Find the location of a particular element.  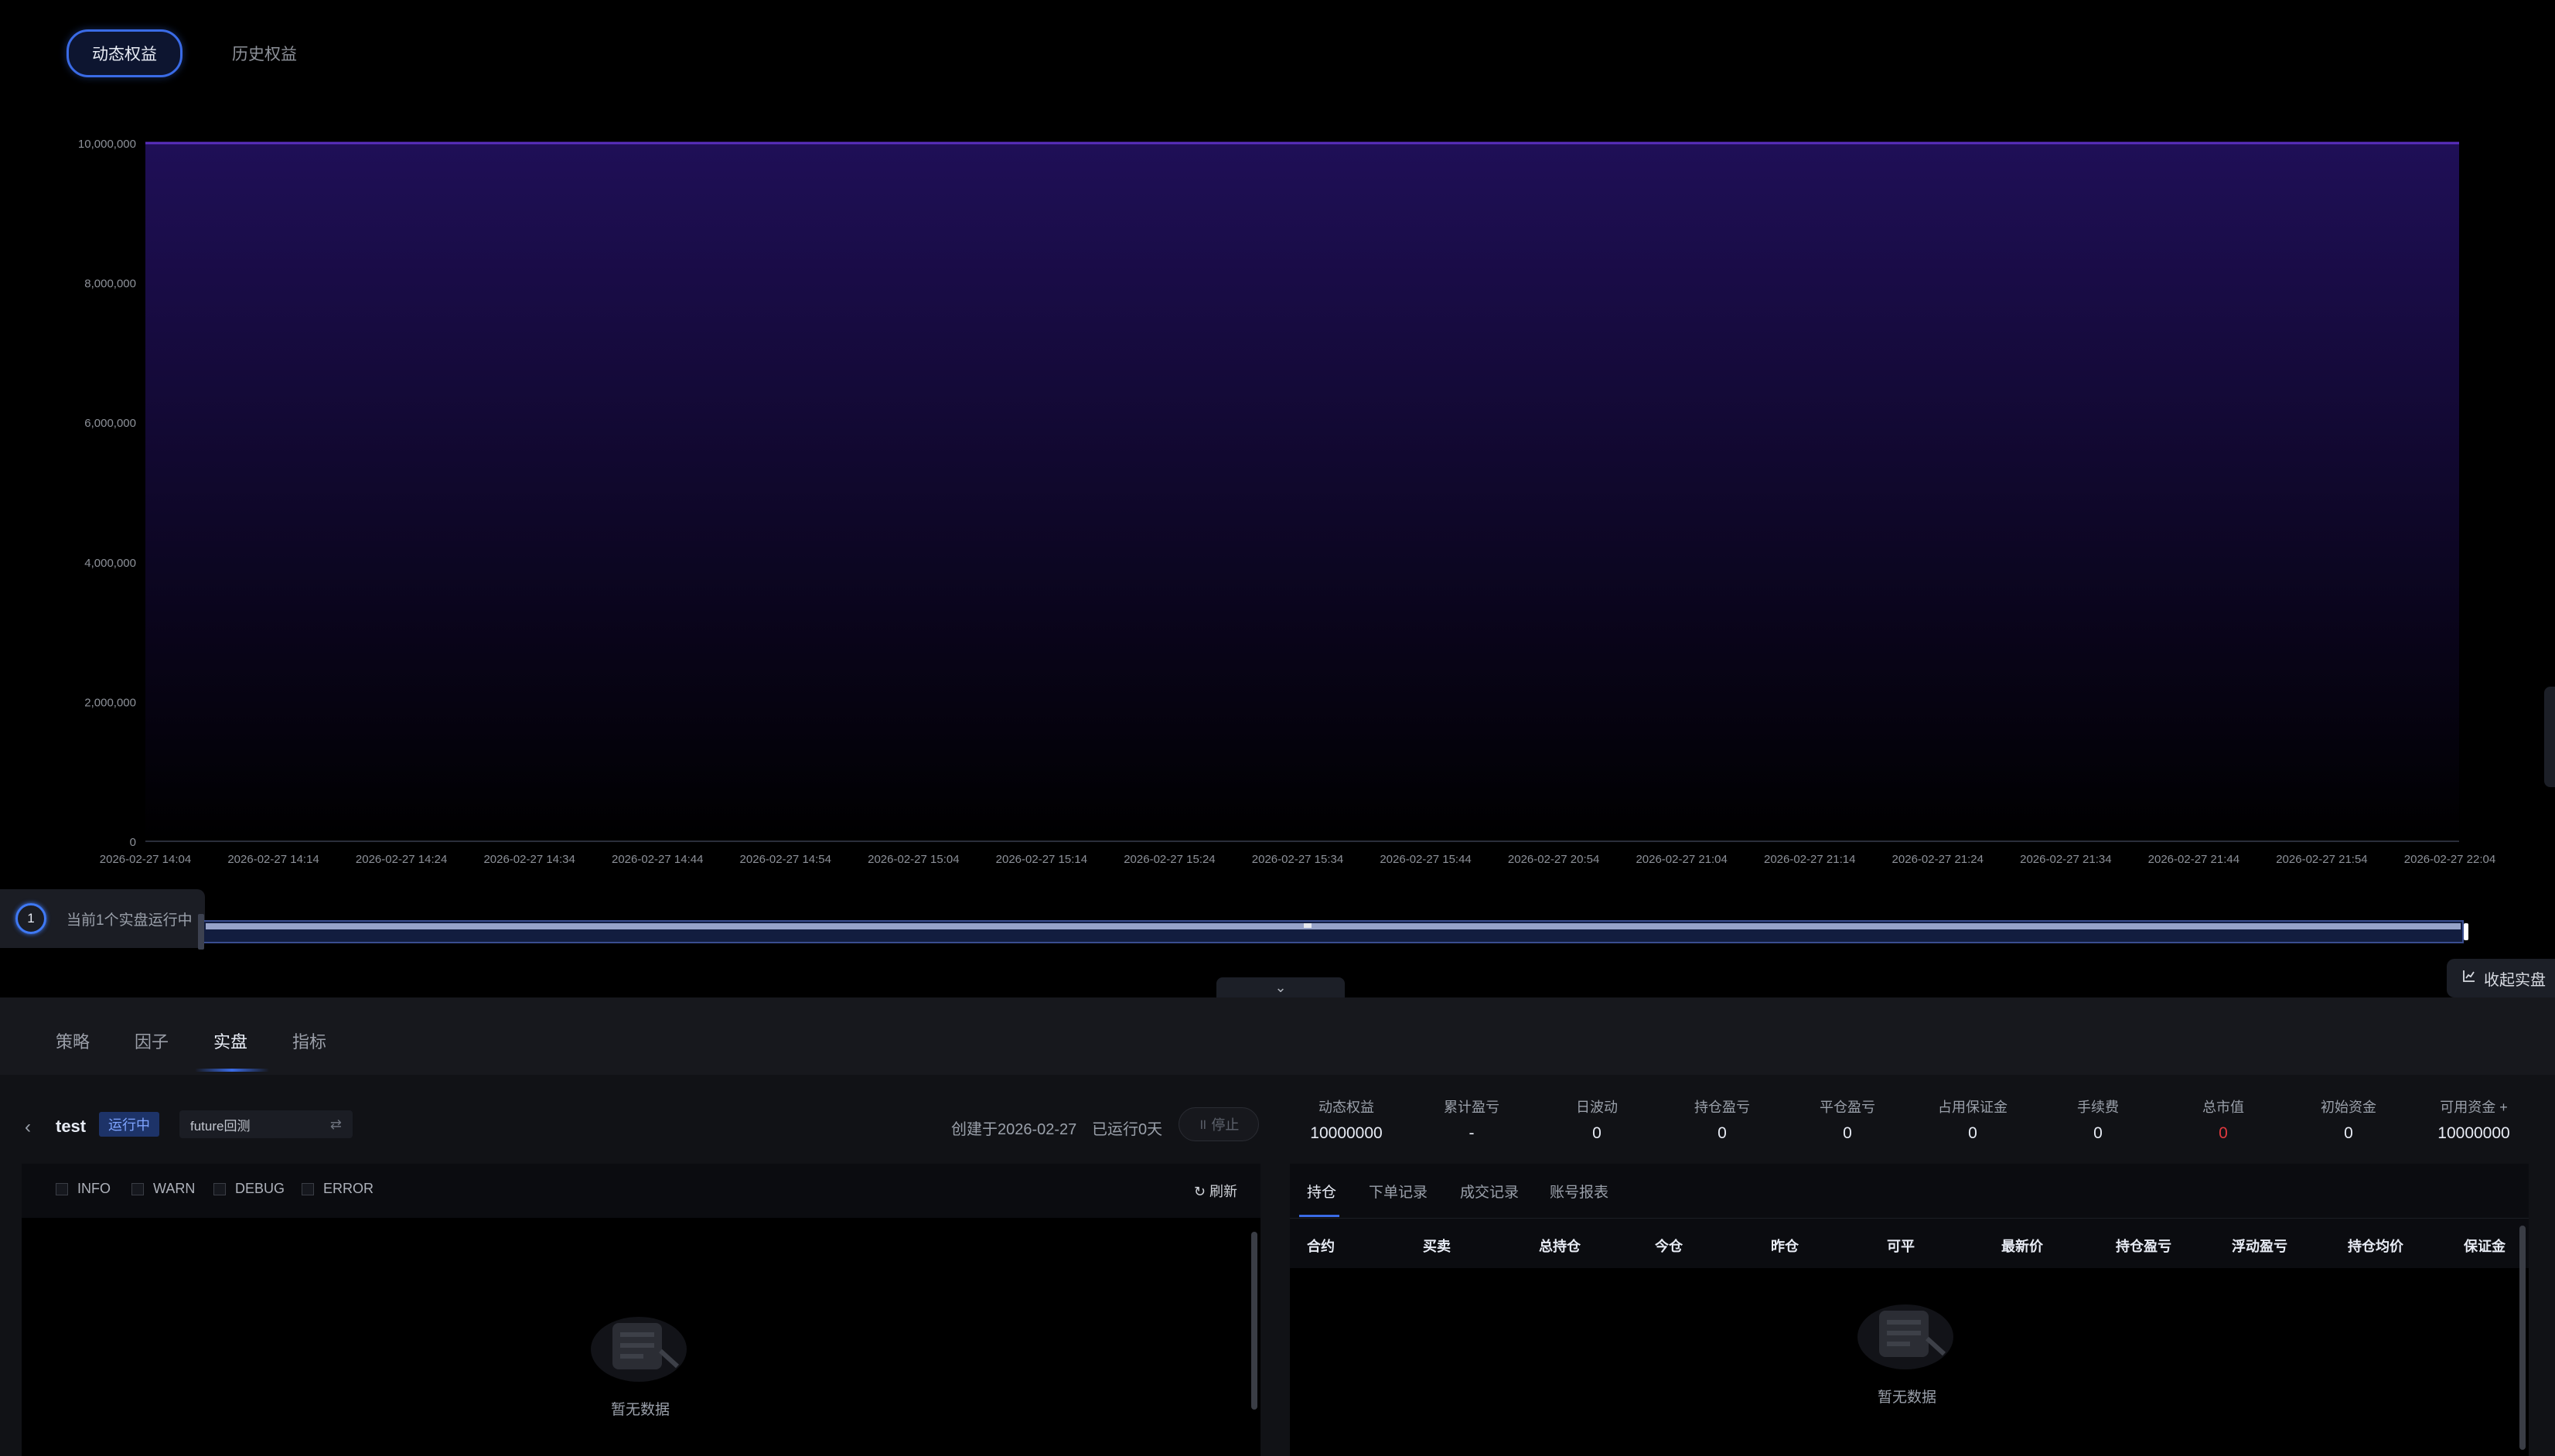

x-tick-label: 2026-02-27 15:34 is located at coordinates (1297, 859).